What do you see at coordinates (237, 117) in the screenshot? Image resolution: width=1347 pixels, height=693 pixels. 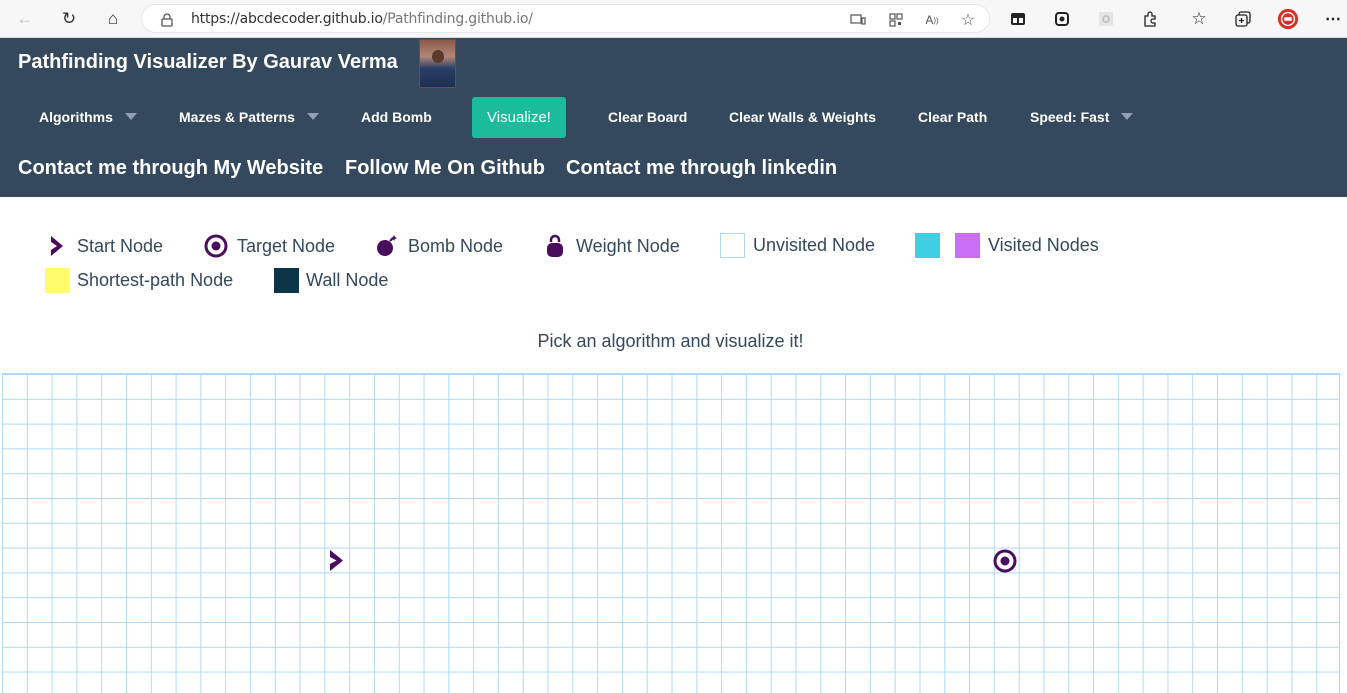 I see `mazes-label: Mazes & Patterns` at bounding box center [237, 117].